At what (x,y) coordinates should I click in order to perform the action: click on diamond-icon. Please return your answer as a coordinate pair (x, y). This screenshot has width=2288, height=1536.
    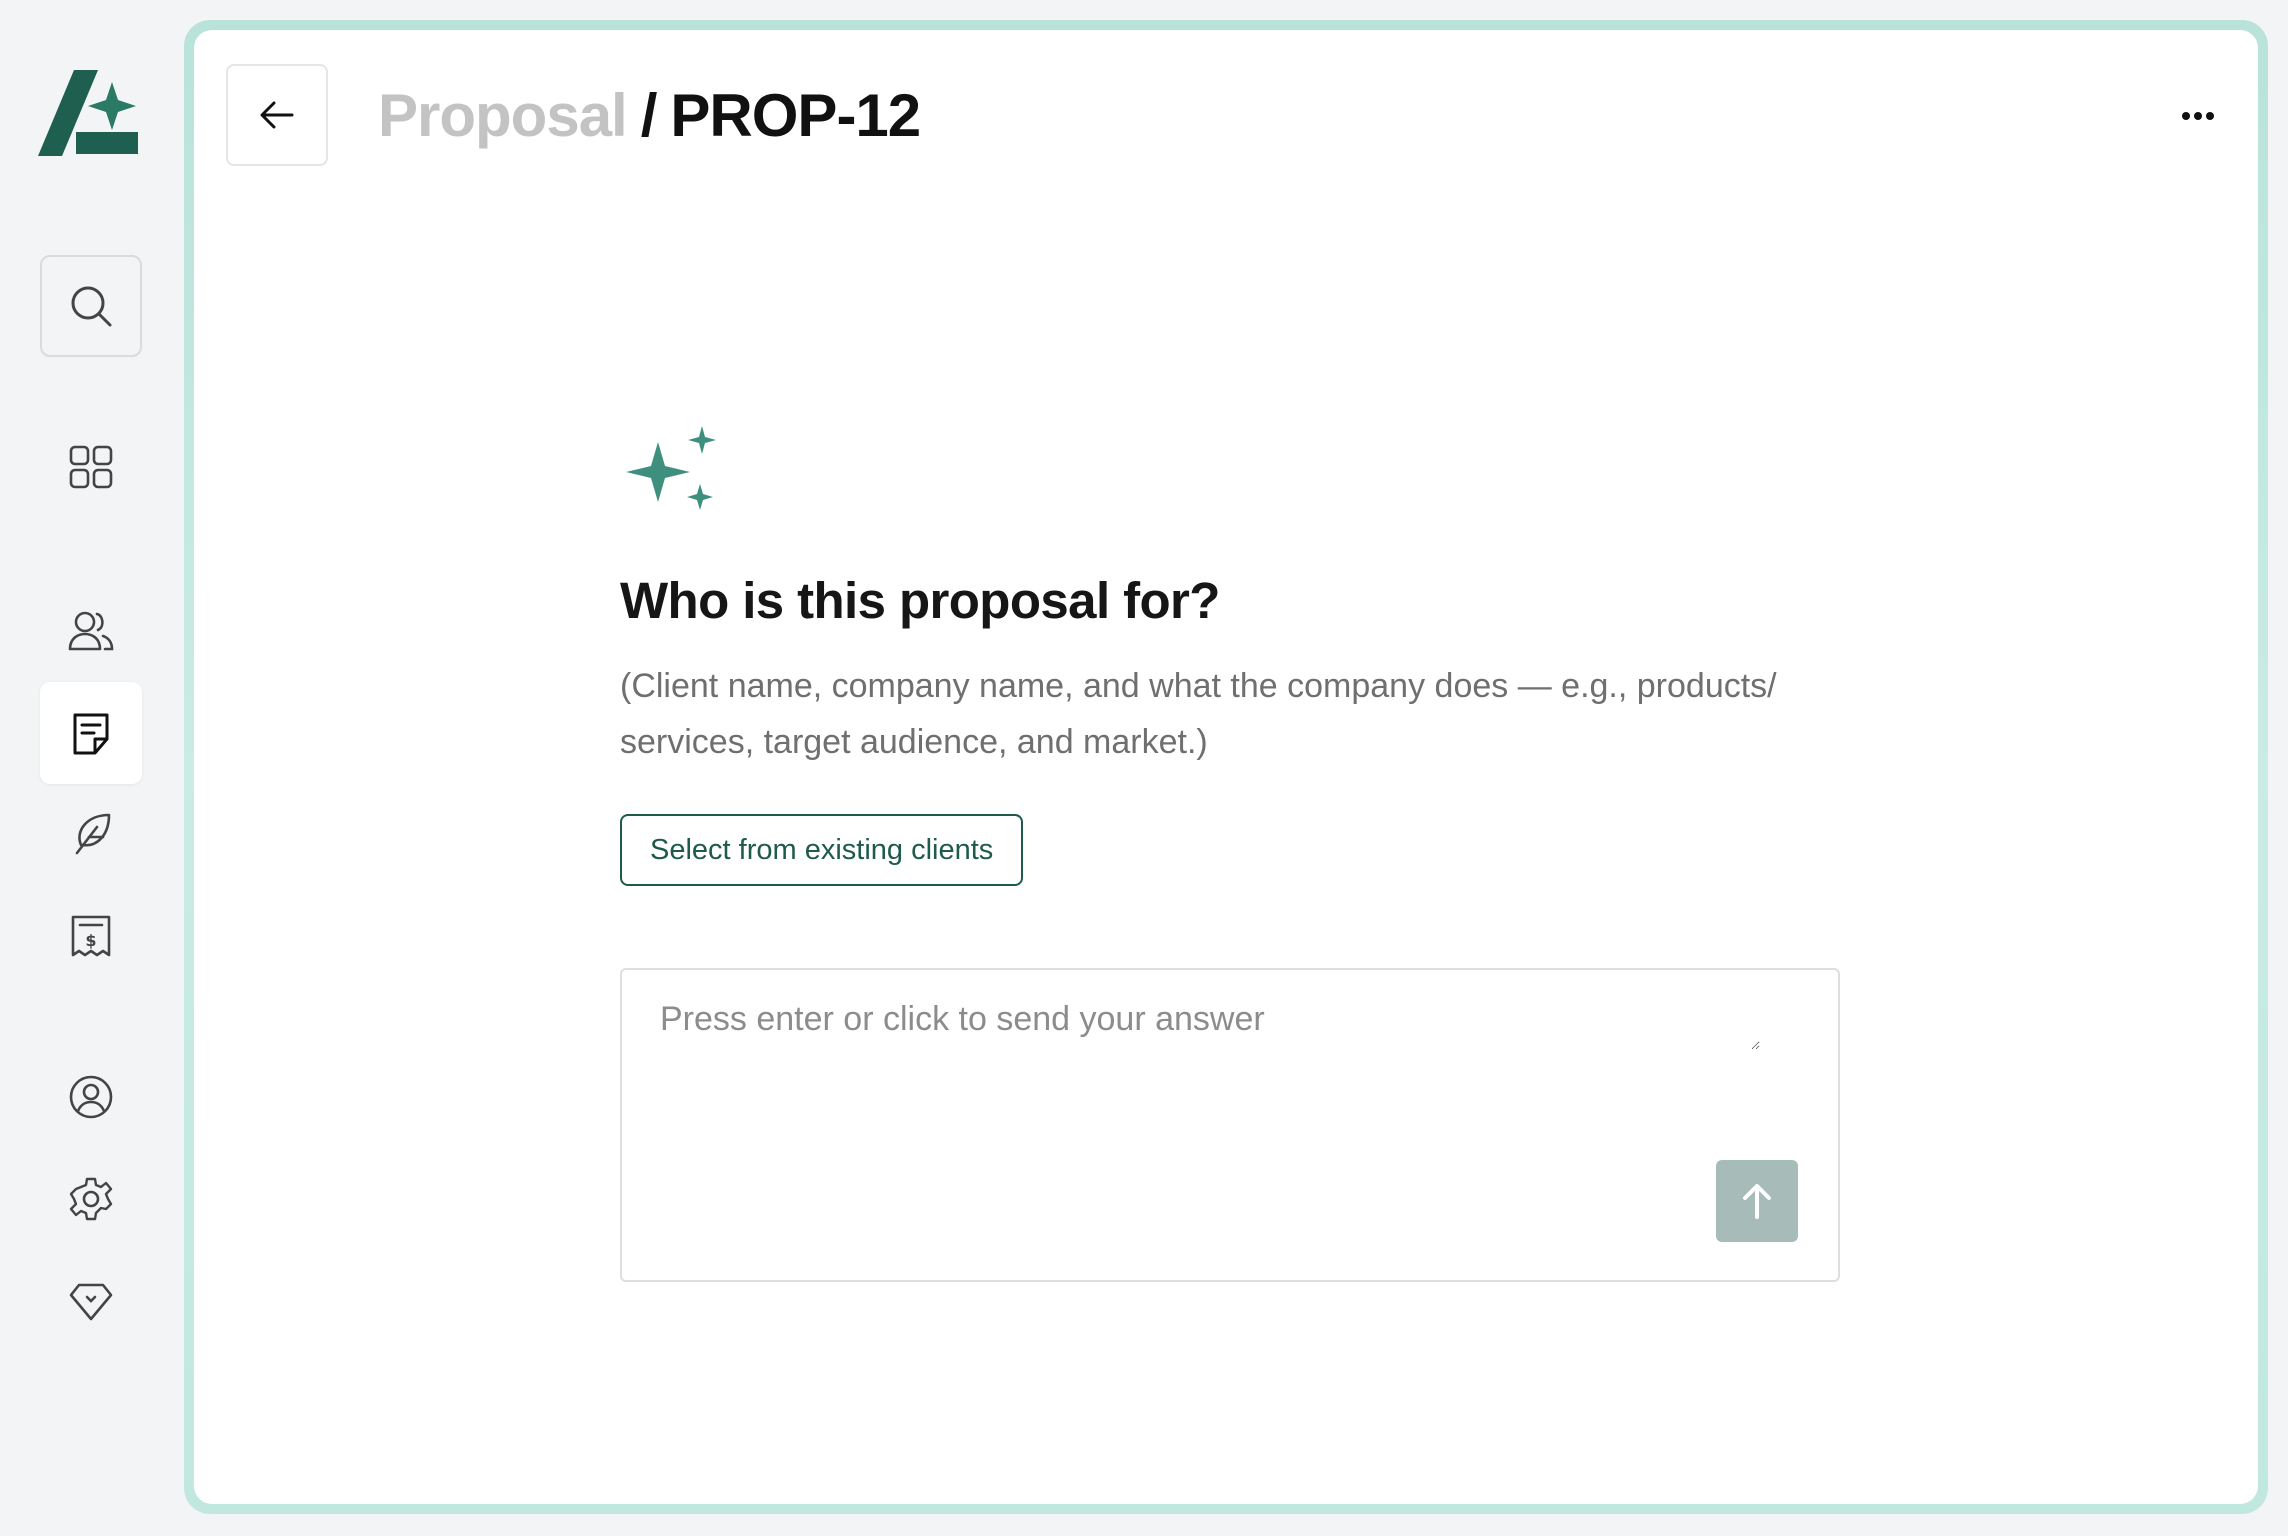
    Looking at the image, I should click on (91, 1302).